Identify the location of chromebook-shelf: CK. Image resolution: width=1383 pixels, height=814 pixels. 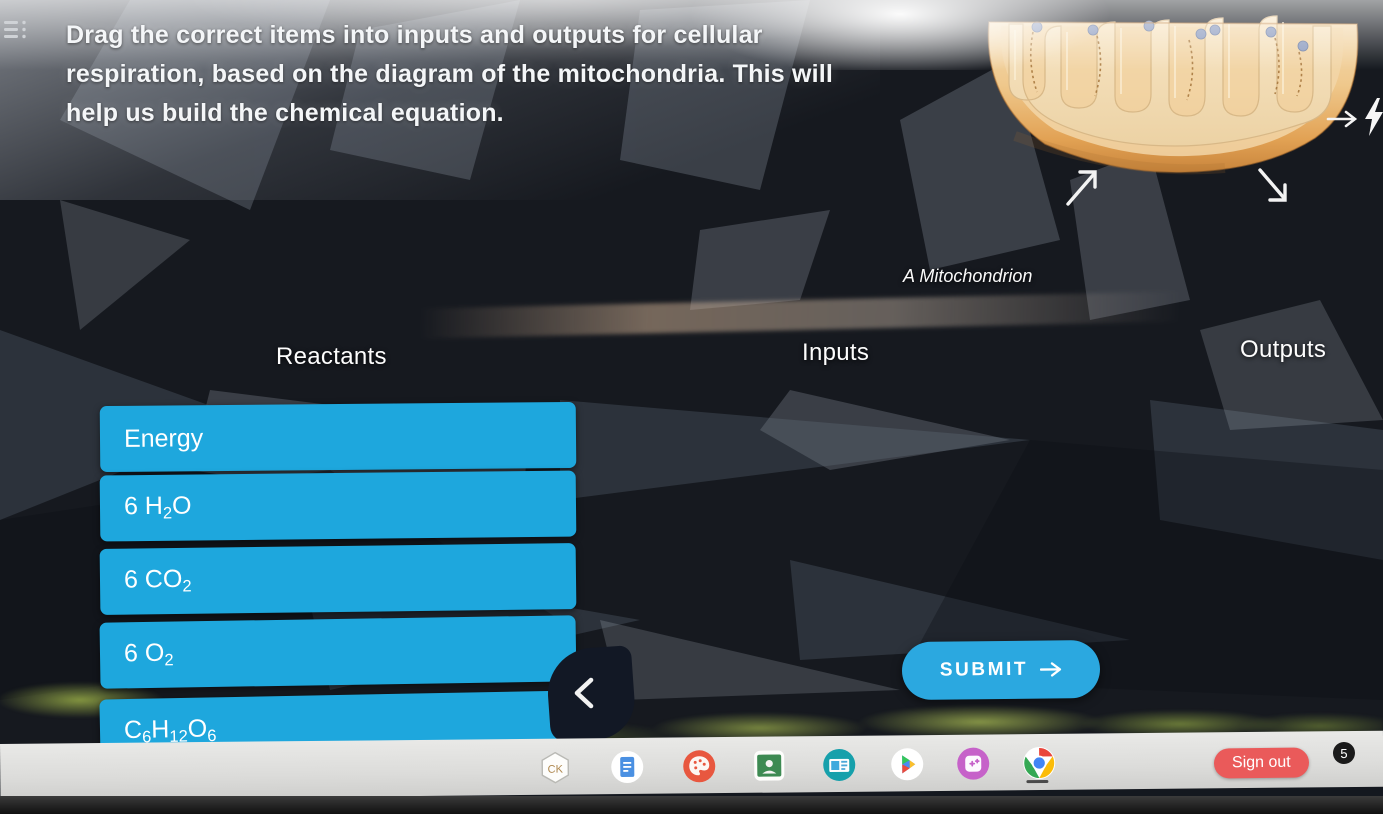
(691, 765).